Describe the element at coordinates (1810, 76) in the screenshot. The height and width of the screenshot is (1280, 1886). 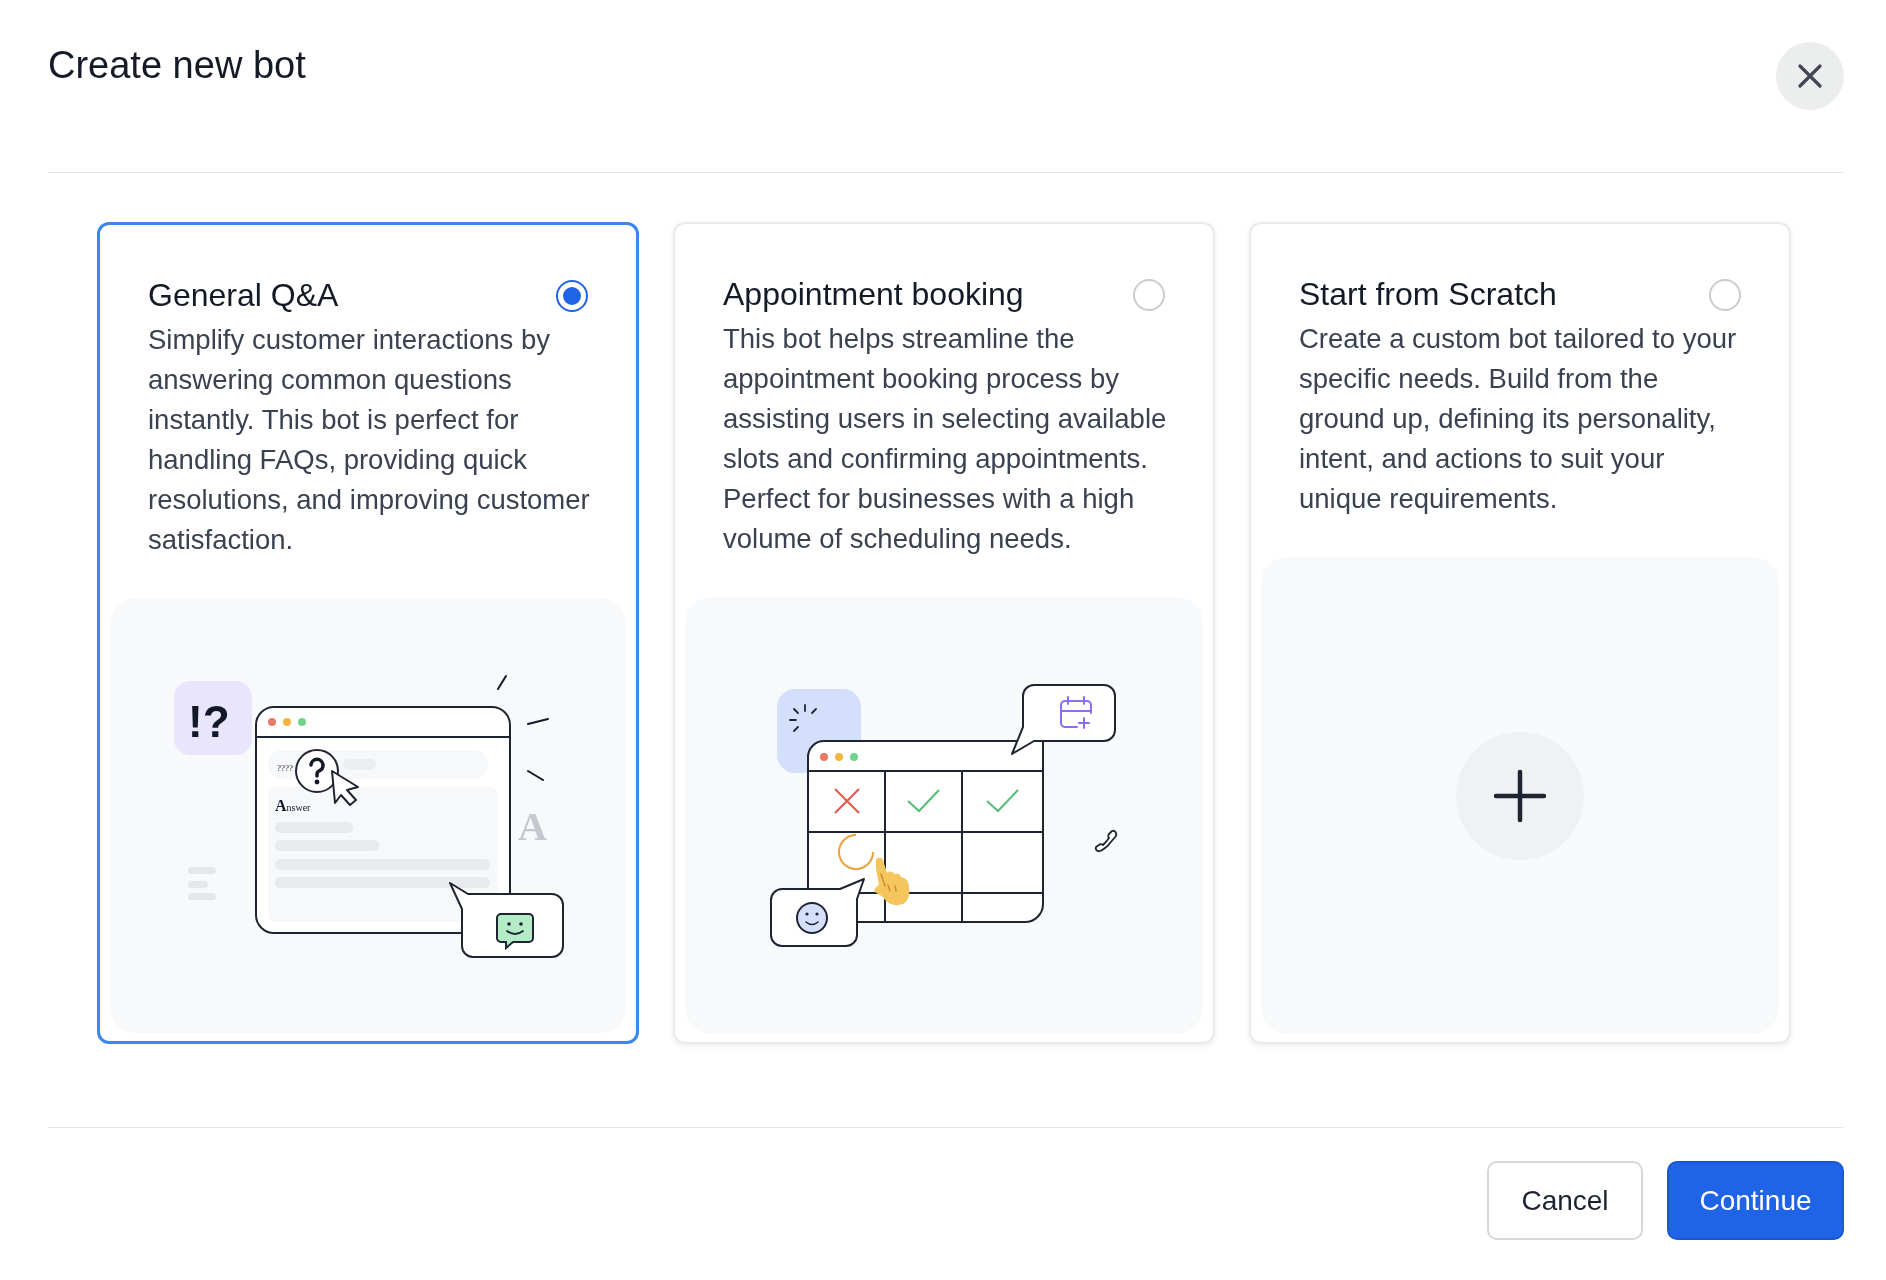
I see `close-icon` at that location.